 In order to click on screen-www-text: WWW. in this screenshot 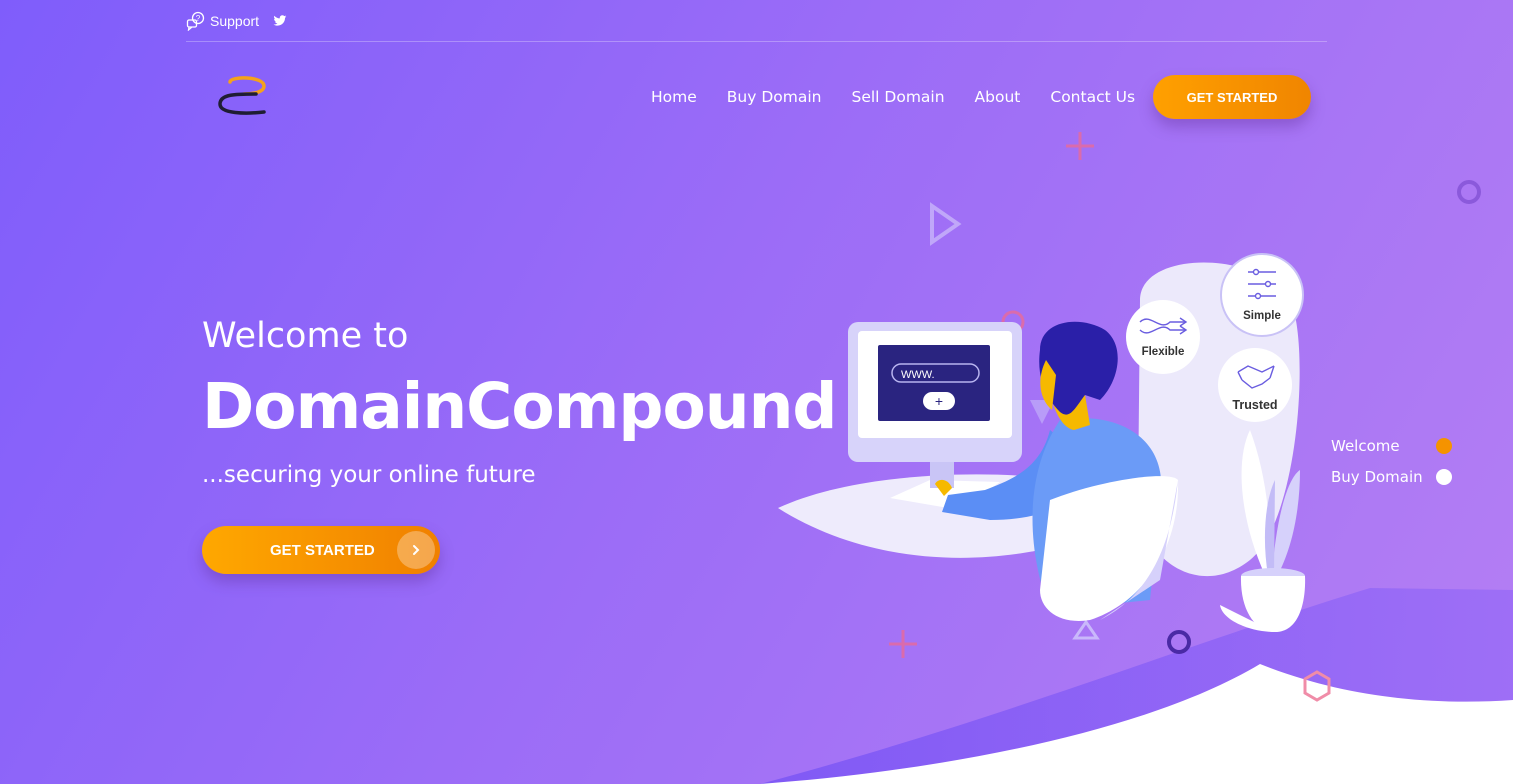, I will do `click(918, 375)`.